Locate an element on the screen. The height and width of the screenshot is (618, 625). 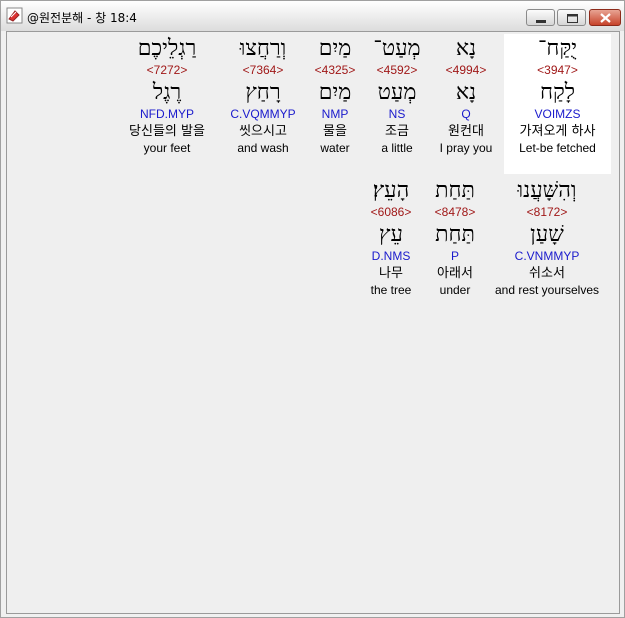
lexeme: עֵץ is located at coordinates (391, 234).